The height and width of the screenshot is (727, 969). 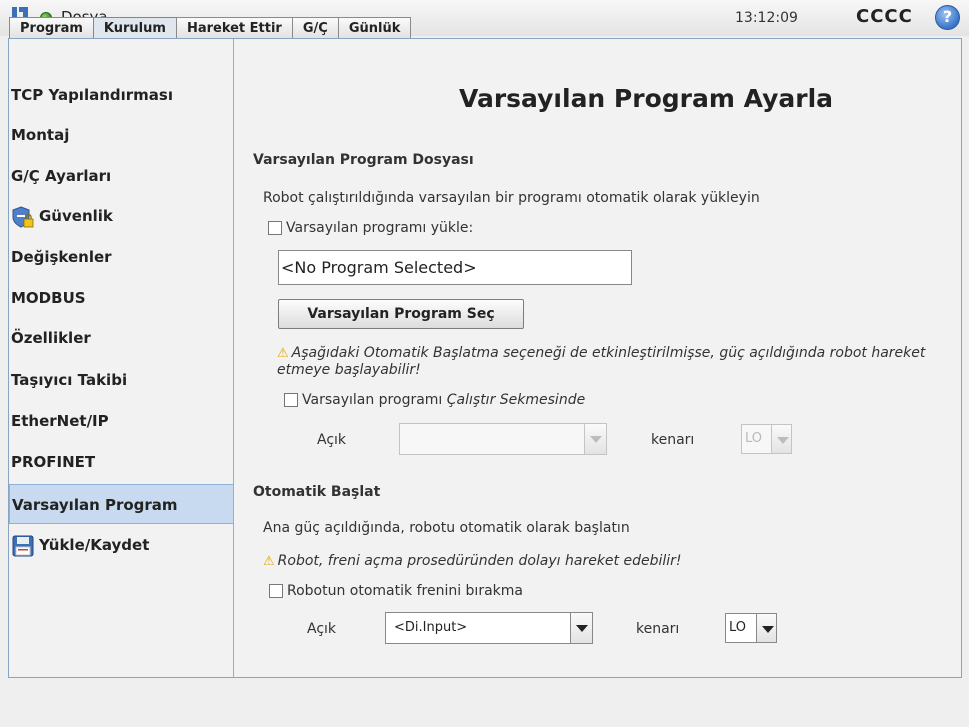 What do you see at coordinates (134, 28) in the screenshot?
I see `tab-installation: Kurulum` at bounding box center [134, 28].